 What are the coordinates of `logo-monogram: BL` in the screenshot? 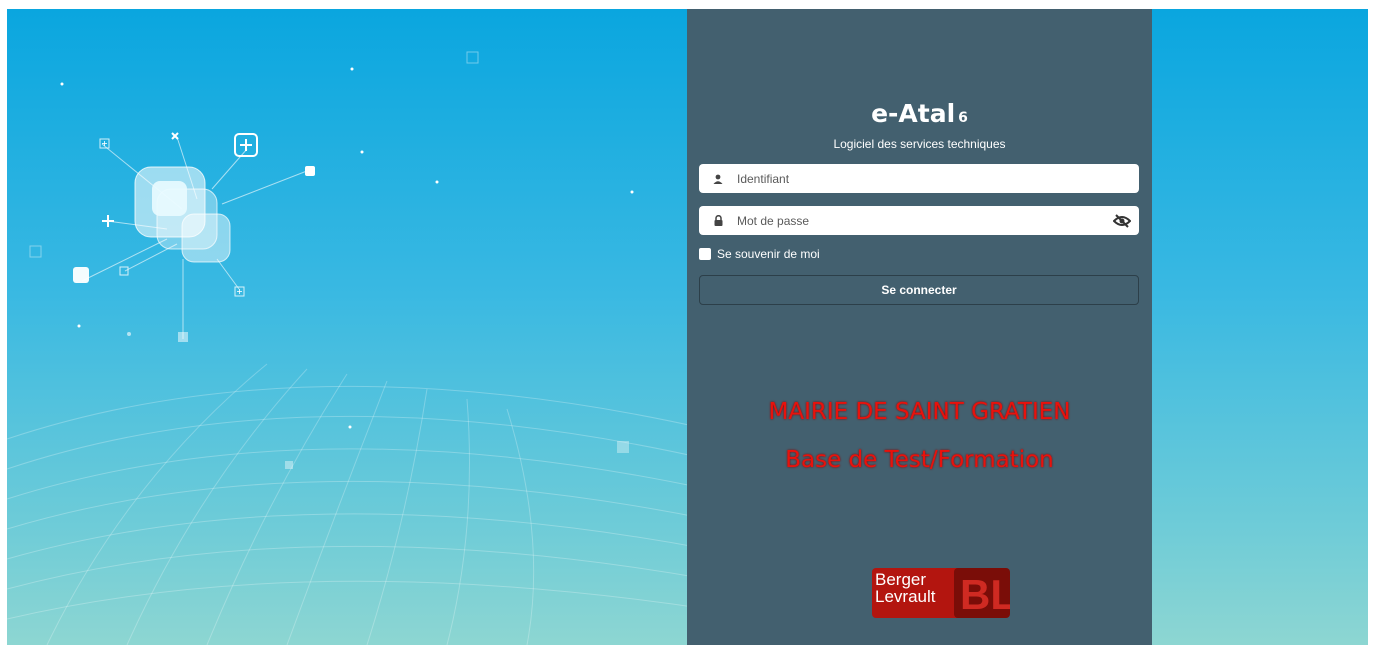 It's located at (985, 594).